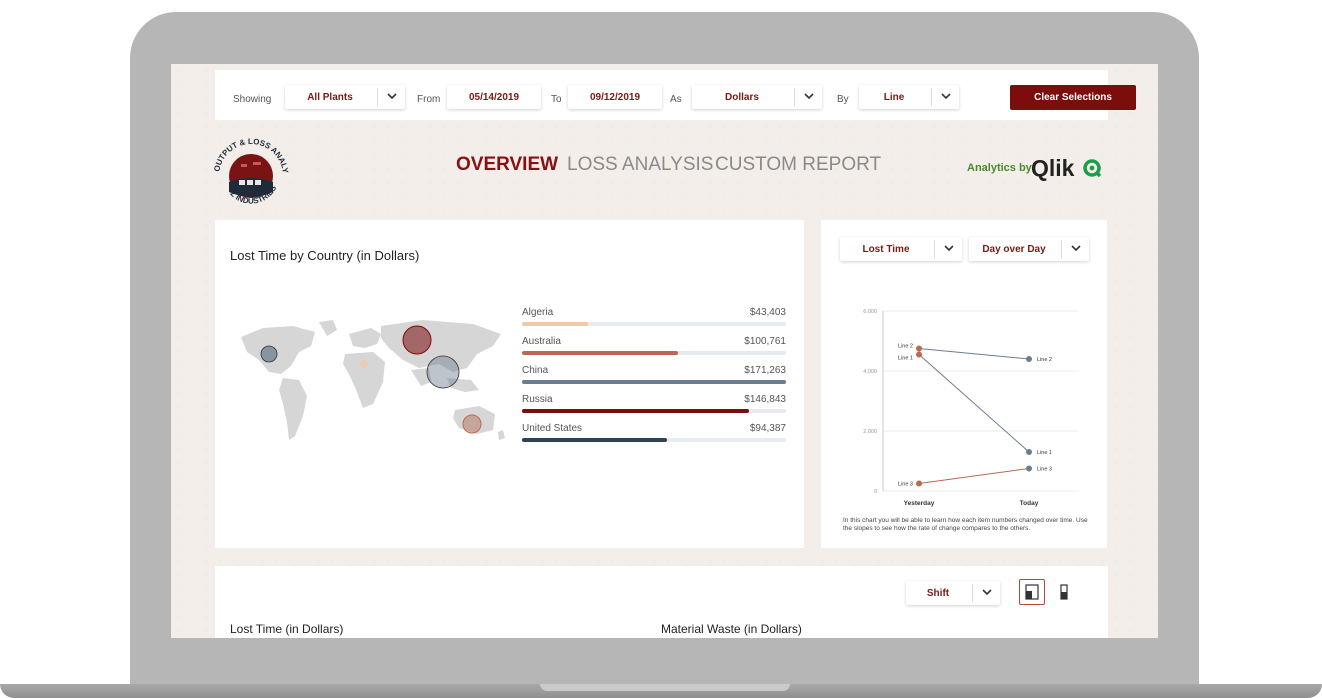 The height and width of the screenshot is (698, 1322). I want to click on units-value: Dollars, so click(742, 97).